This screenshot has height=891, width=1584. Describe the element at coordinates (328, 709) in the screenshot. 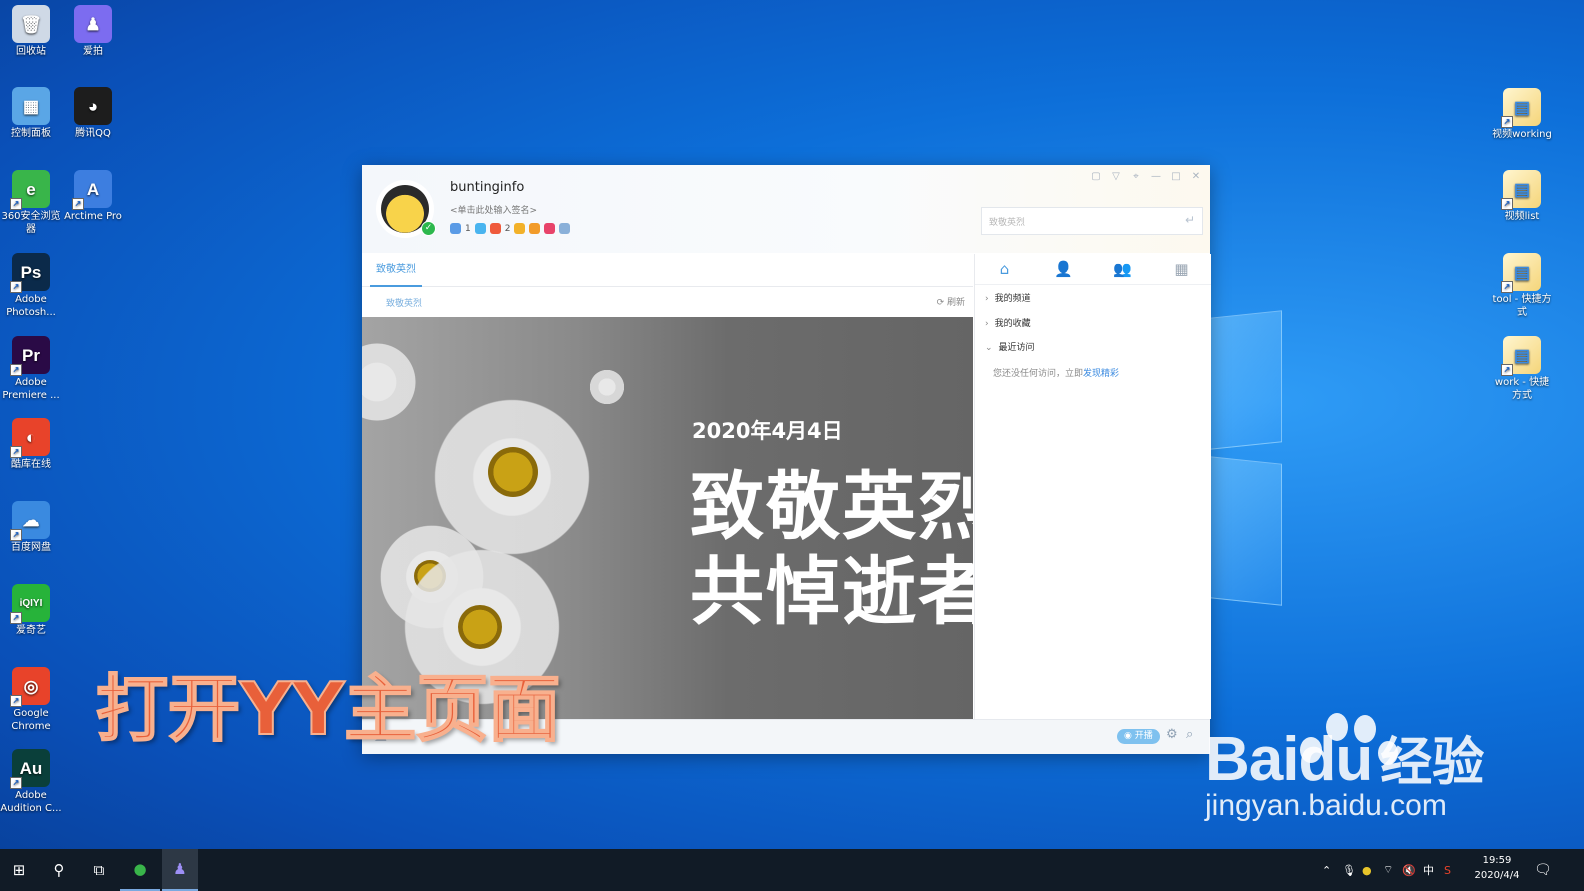

I see `tutorial-caption: 打开YY主页面` at that location.